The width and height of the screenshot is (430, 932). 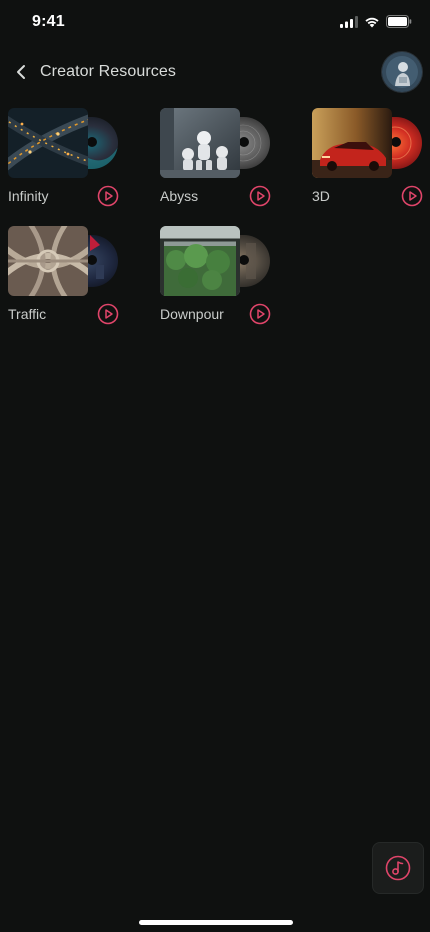 I want to click on resource-card-downpour: Downpour, so click(x=220, y=281).